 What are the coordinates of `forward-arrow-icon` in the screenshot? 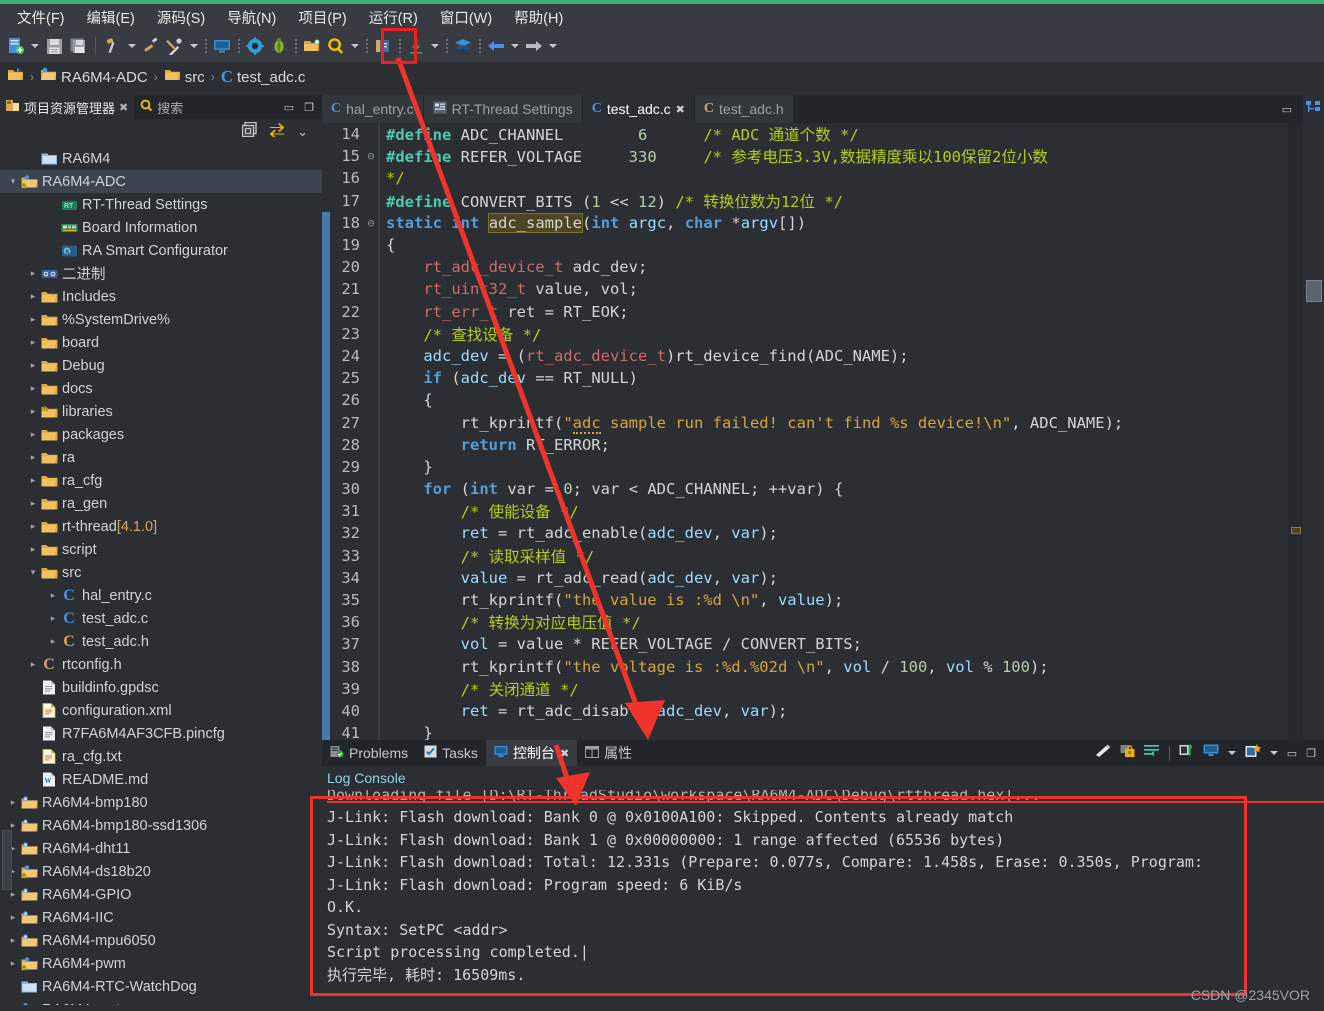 It's located at (534, 46).